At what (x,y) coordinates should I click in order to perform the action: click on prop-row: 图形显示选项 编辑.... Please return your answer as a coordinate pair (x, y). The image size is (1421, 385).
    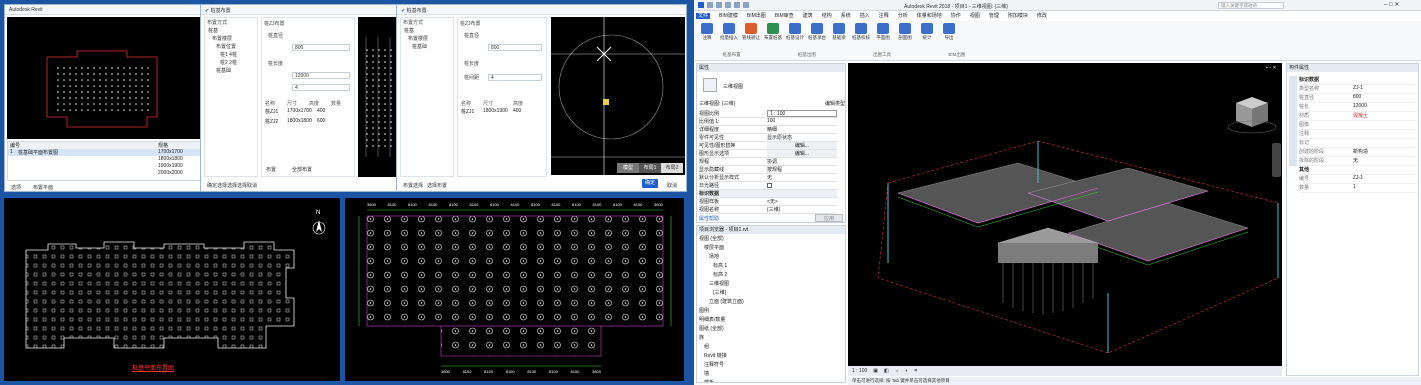
    Looking at the image, I should click on (768, 154).